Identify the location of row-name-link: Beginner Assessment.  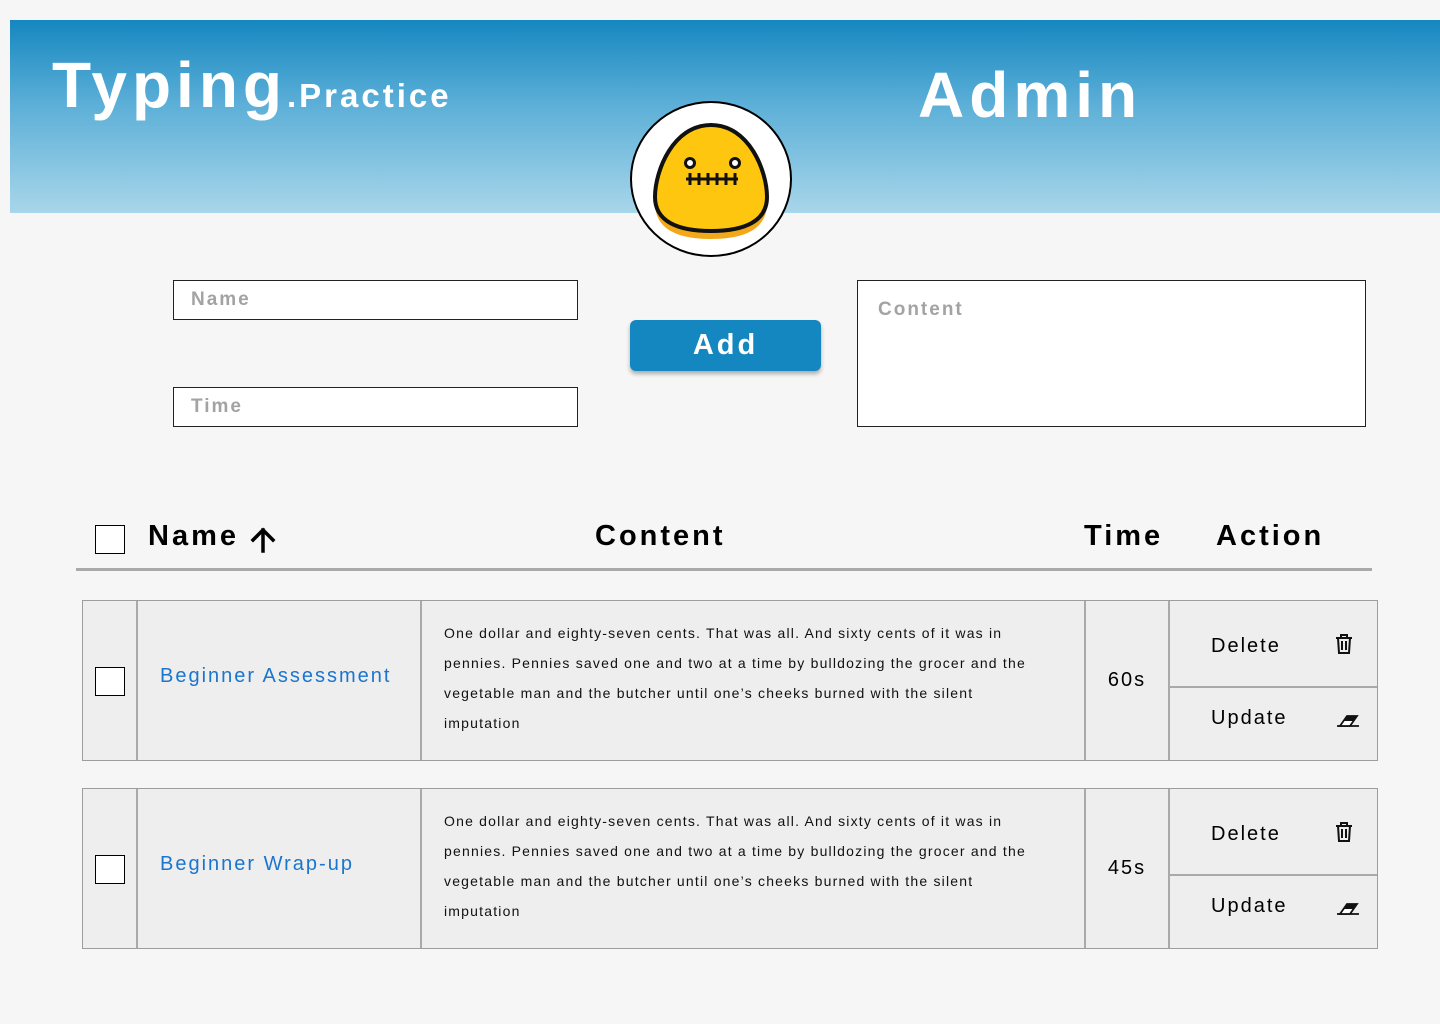
(275, 676).